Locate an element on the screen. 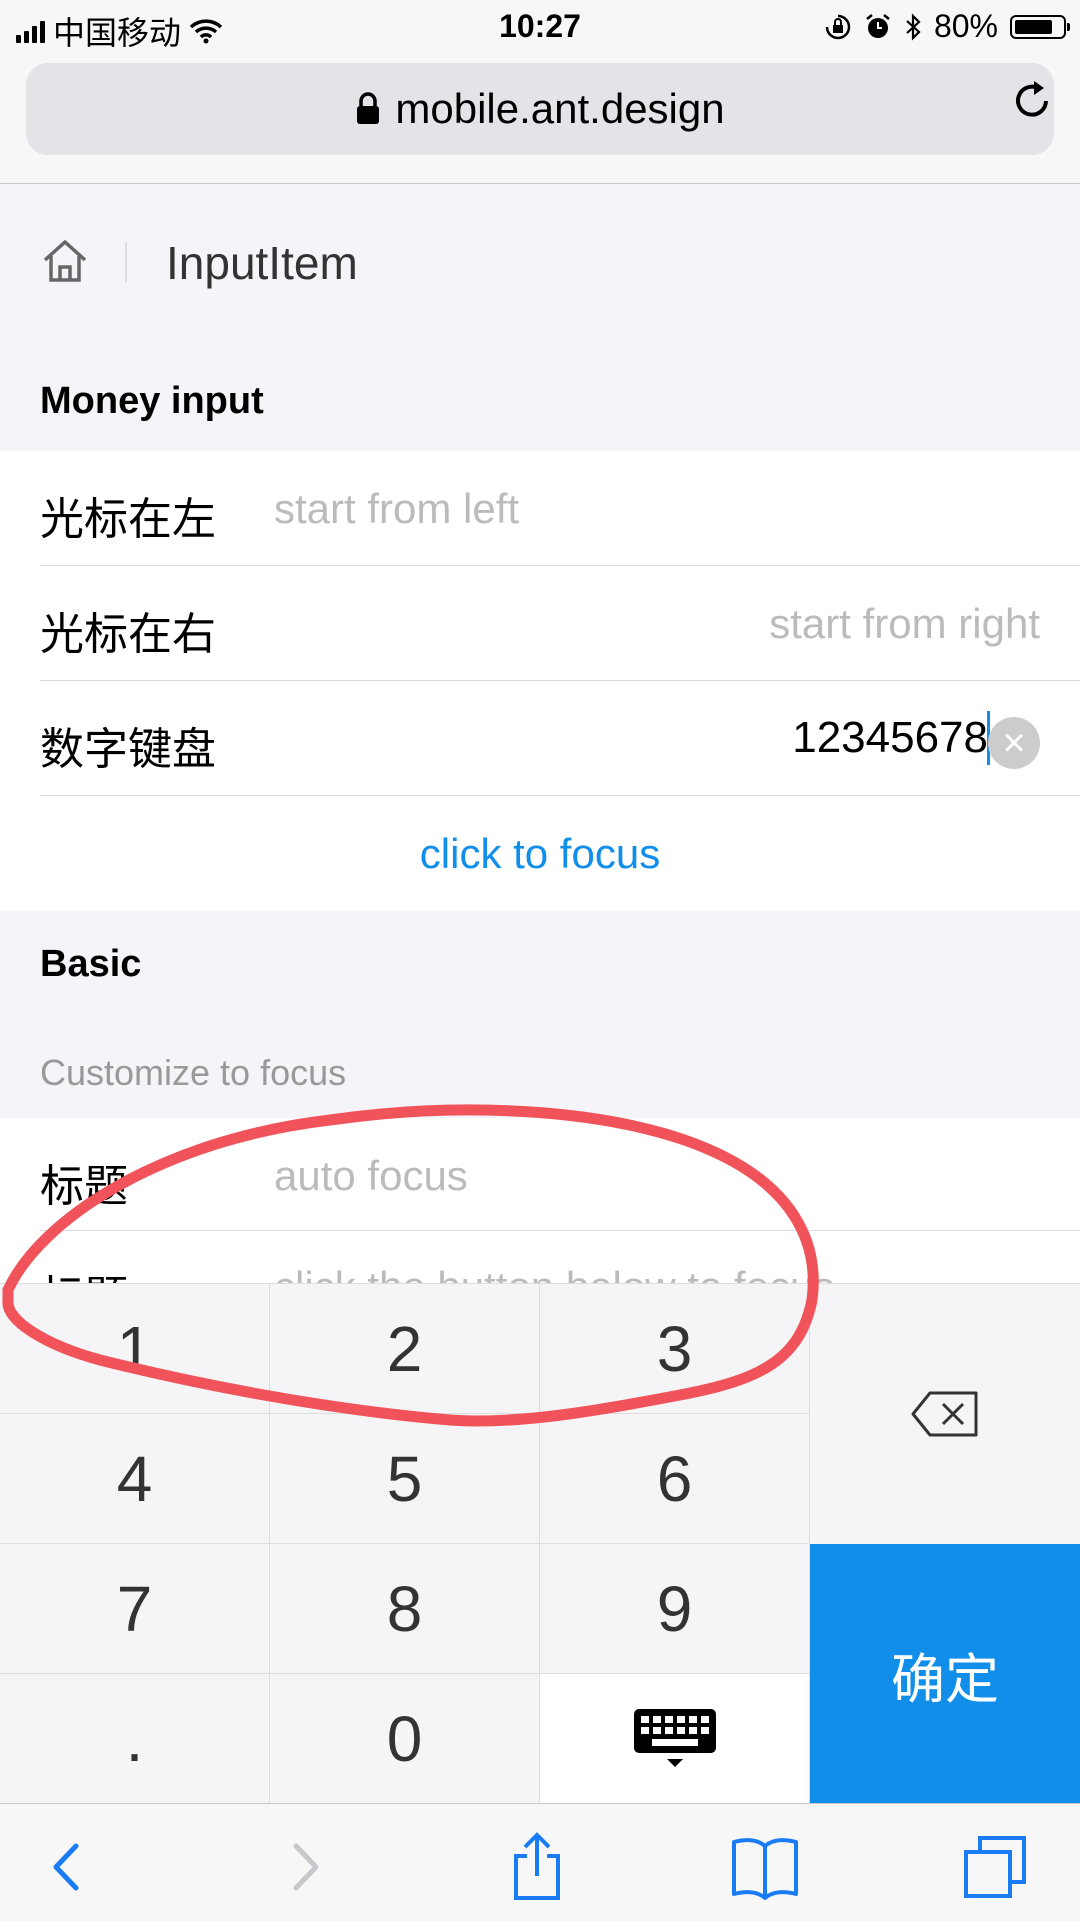 The width and height of the screenshot is (1080, 1921). list-item: 光标在右 start from right is located at coordinates (540, 623).